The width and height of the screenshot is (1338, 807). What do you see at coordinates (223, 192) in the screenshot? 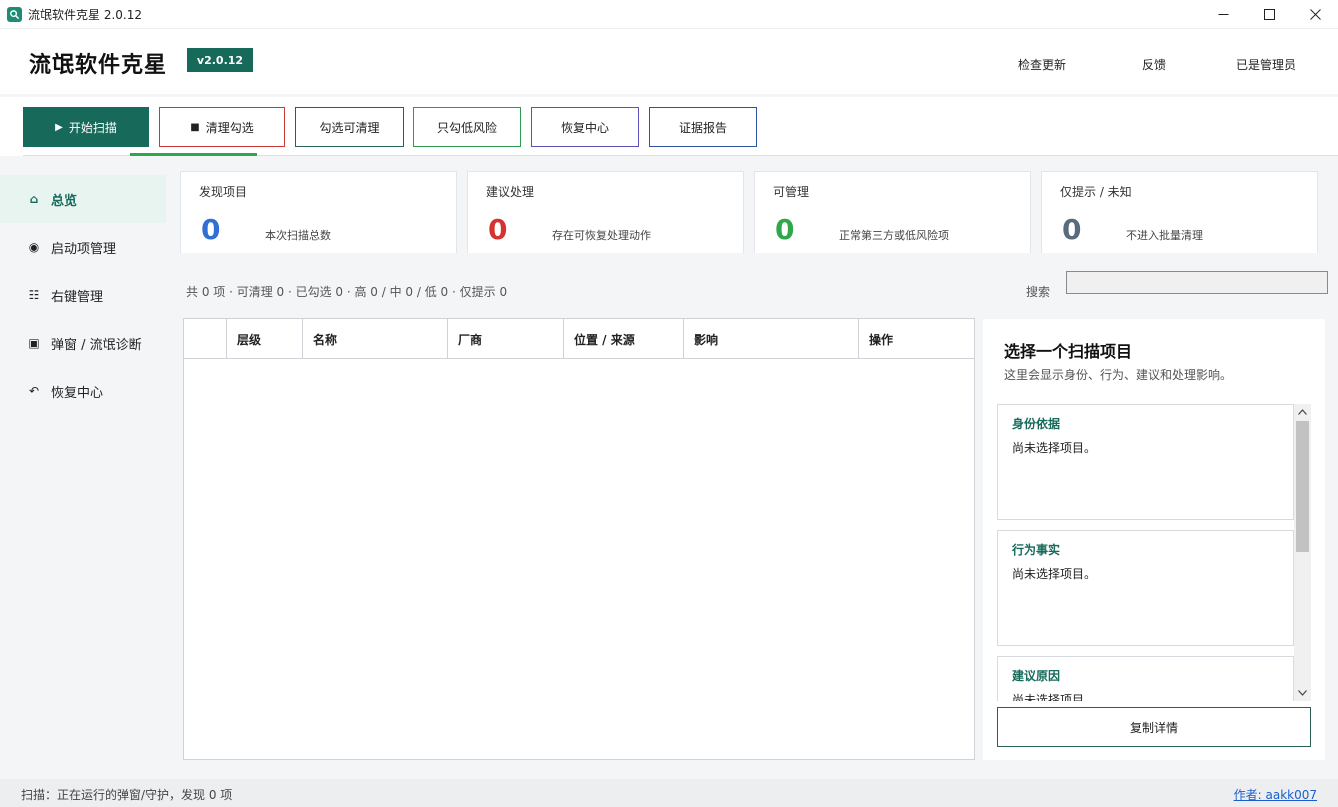
I see `stat-title: 发现项目` at bounding box center [223, 192].